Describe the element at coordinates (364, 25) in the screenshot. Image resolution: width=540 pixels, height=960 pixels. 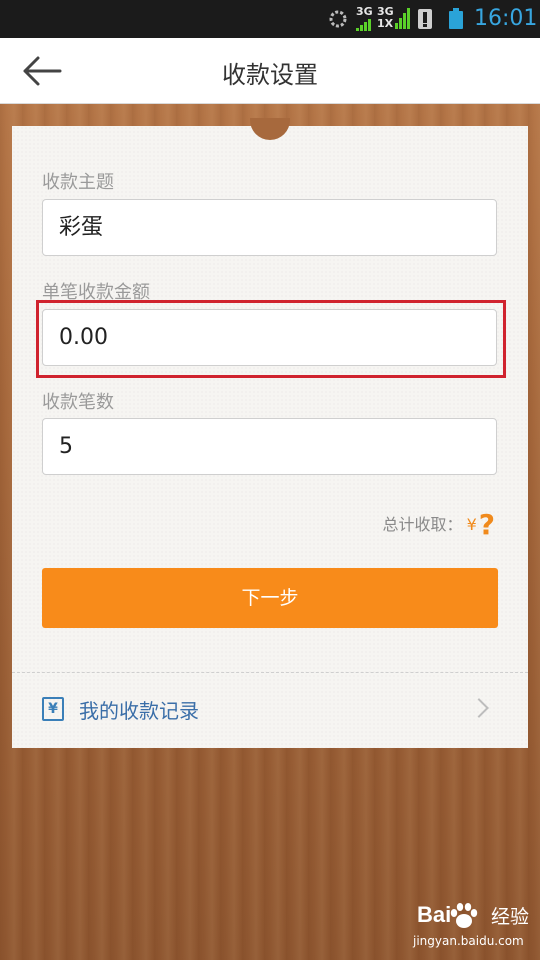
I see `signal-bars-icon` at that location.